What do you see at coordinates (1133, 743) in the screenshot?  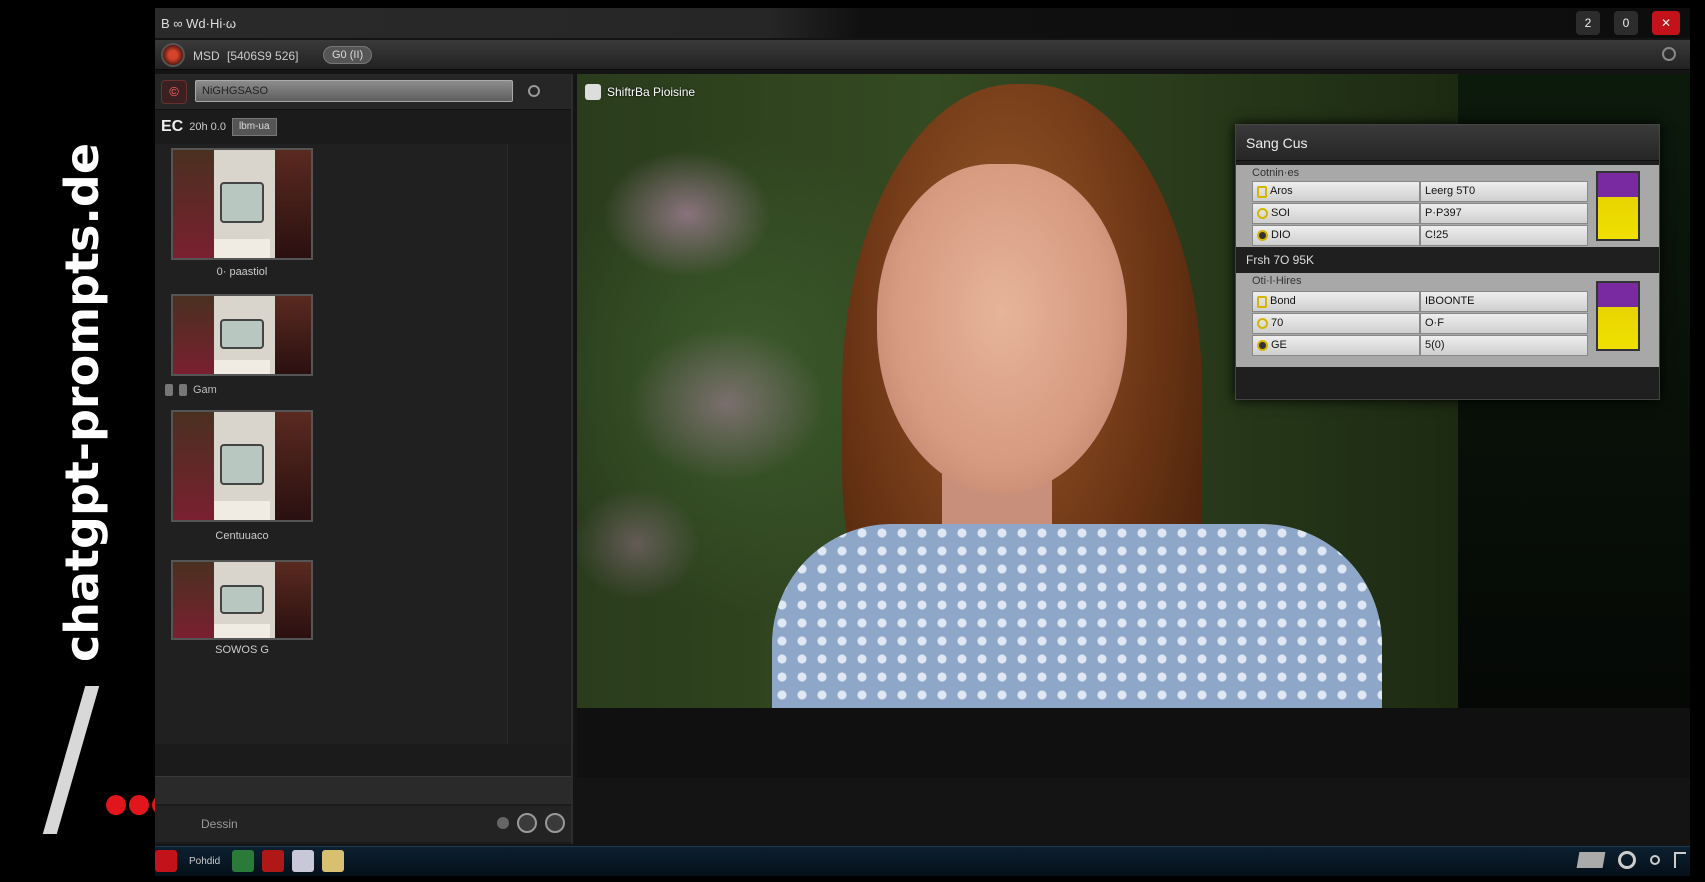 I see `viewer-bottom-bar` at bounding box center [1133, 743].